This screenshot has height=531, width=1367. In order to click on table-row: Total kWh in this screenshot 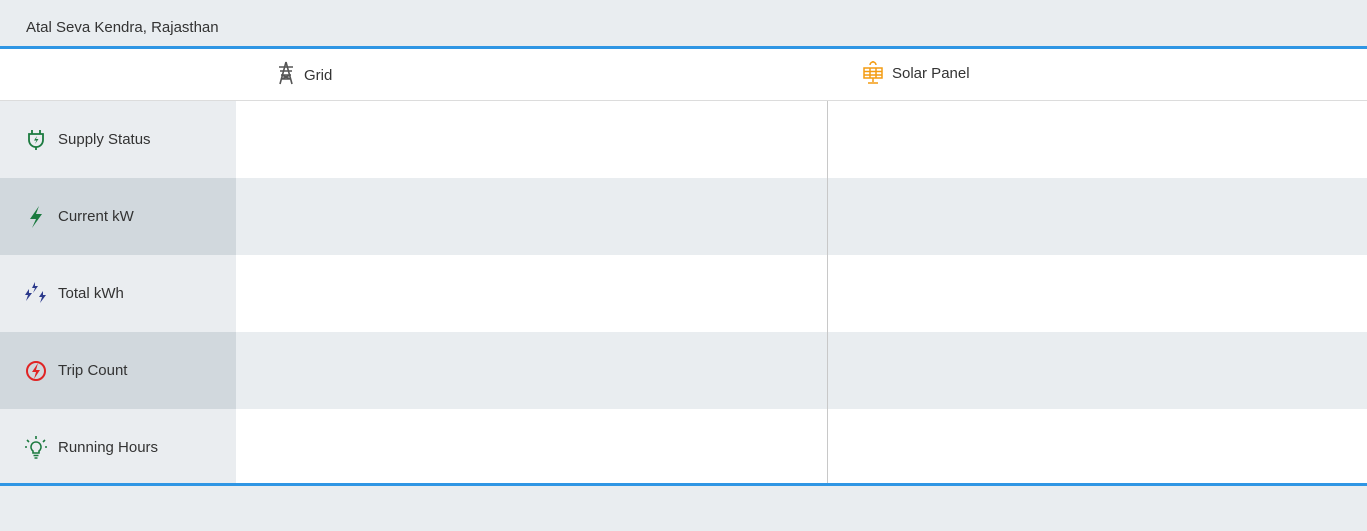, I will do `click(683, 293)`.